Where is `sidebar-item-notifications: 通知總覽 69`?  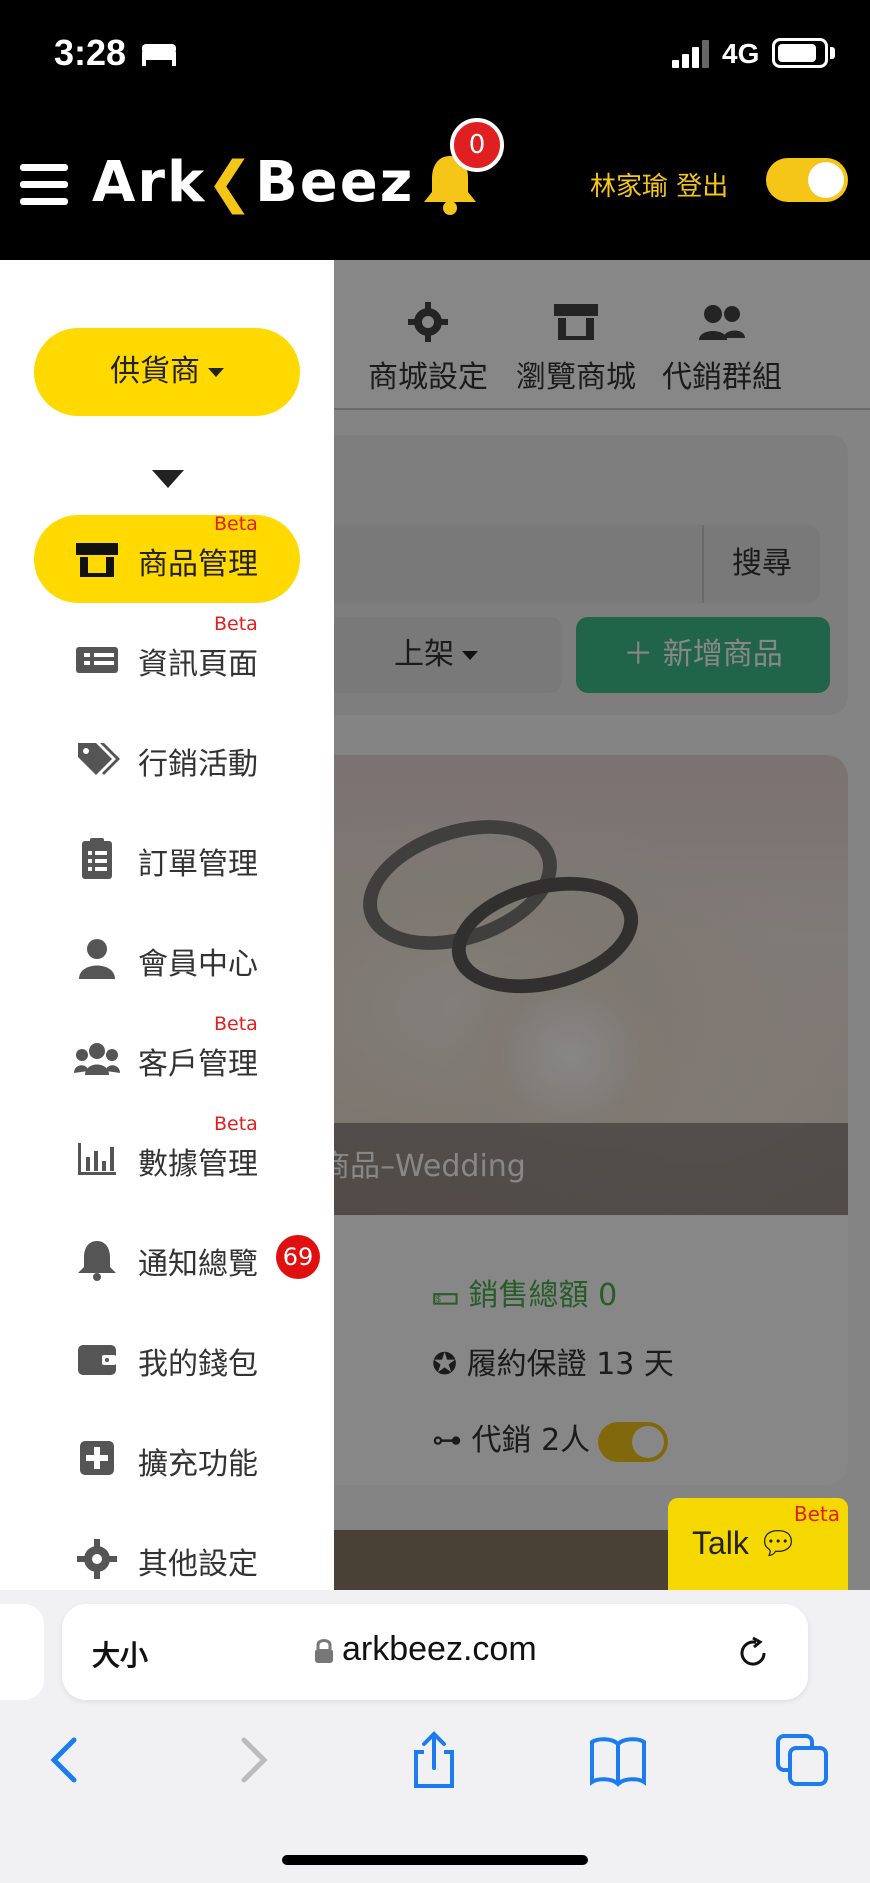 sidebar-item-notifications: 通知總覽 69 is located at coordinates (177, 1259).